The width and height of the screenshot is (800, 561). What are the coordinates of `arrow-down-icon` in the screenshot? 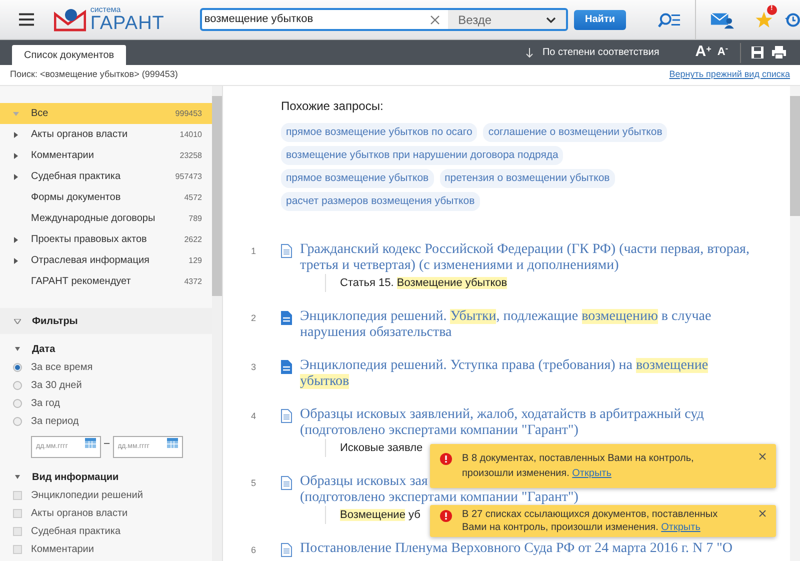 It's located at (530, 53).